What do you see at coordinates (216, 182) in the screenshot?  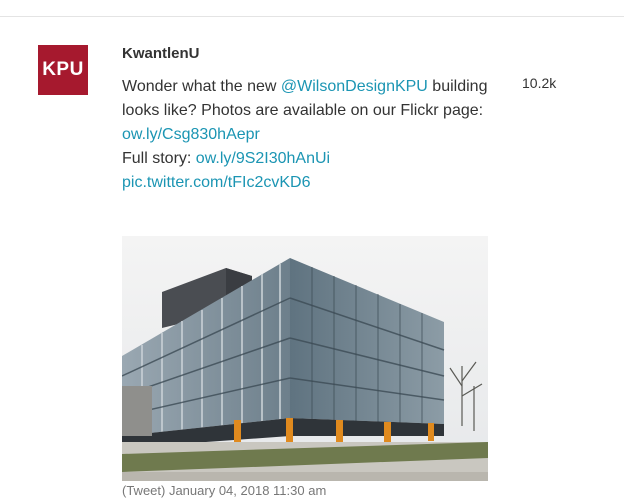 I see `pic-link: pic.twitter.com/tFIc2cvKD6` at bounding box center [216, 182].